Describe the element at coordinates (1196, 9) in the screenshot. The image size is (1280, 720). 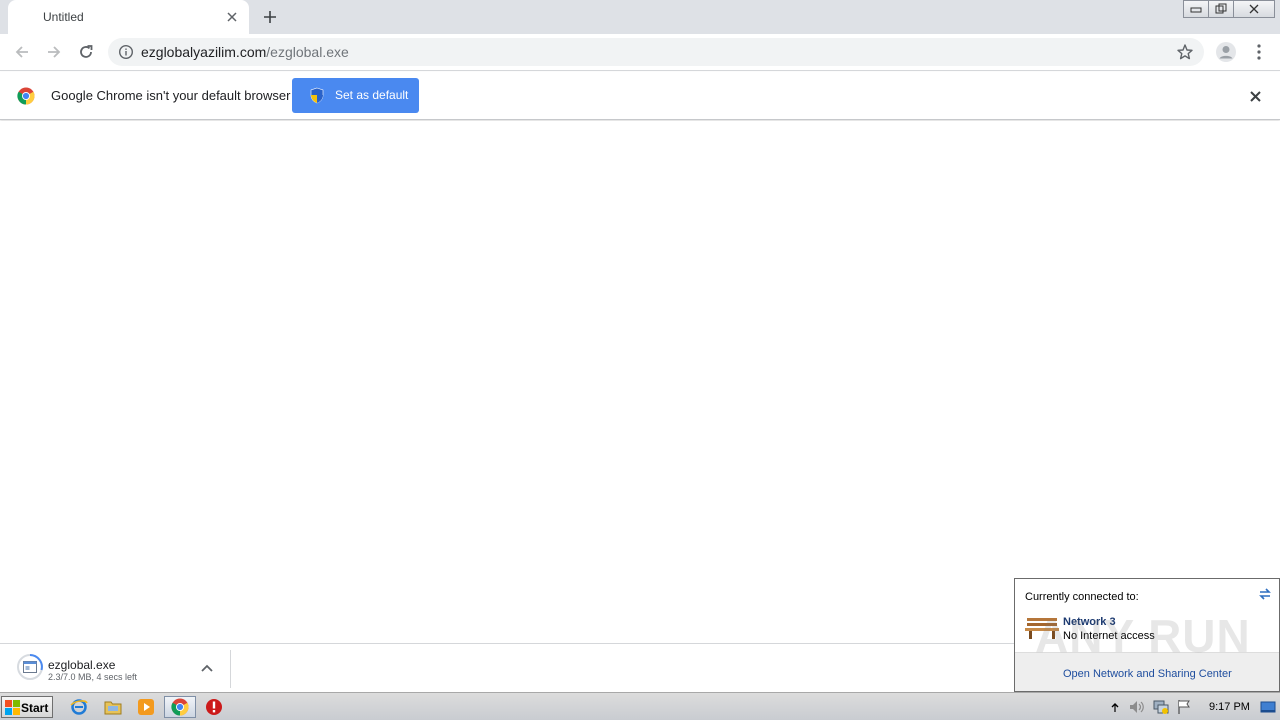
I see `minimize-icon` at that location.